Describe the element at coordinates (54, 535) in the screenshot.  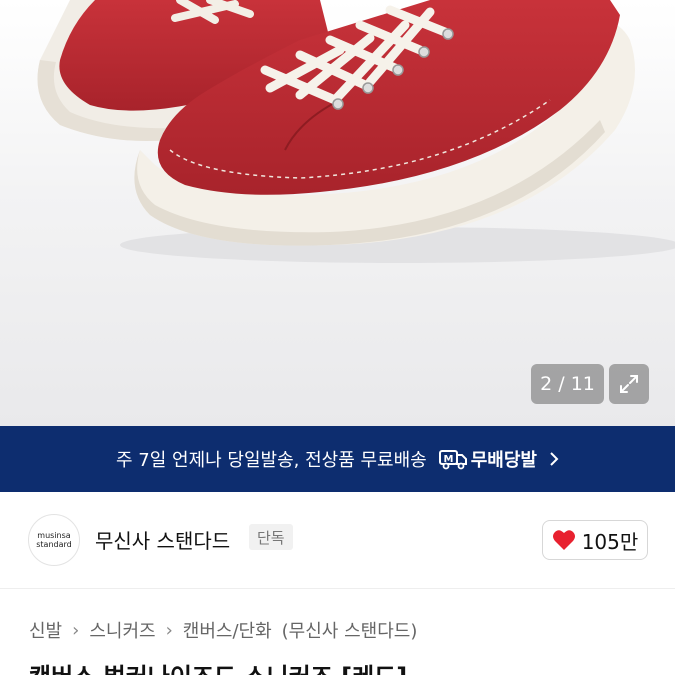
I see `brand-logo-line1: musinsa` at that location.